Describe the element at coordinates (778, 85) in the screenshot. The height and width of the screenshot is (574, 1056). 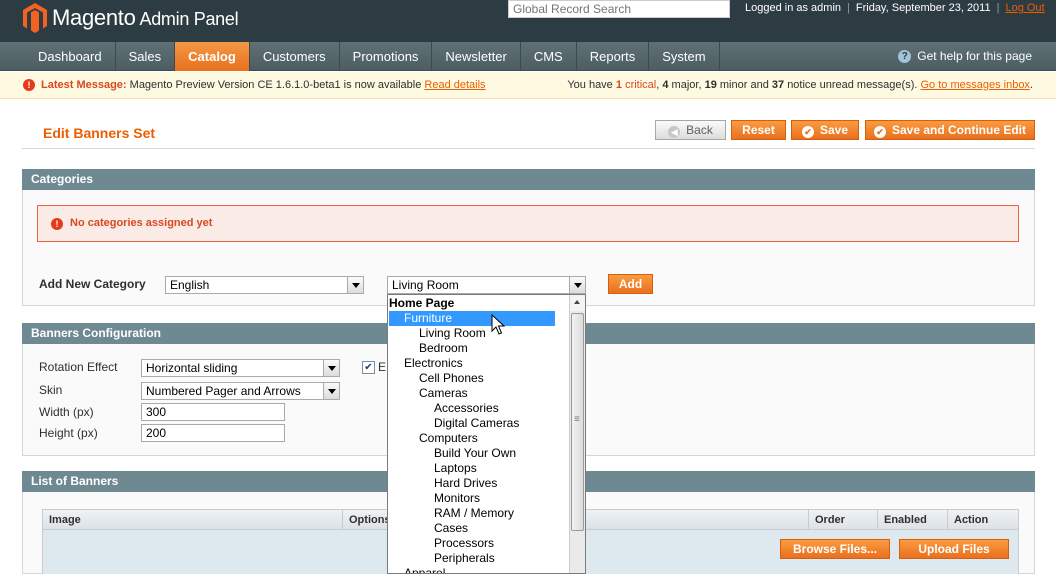
I see `notice-count: 37` at that location.